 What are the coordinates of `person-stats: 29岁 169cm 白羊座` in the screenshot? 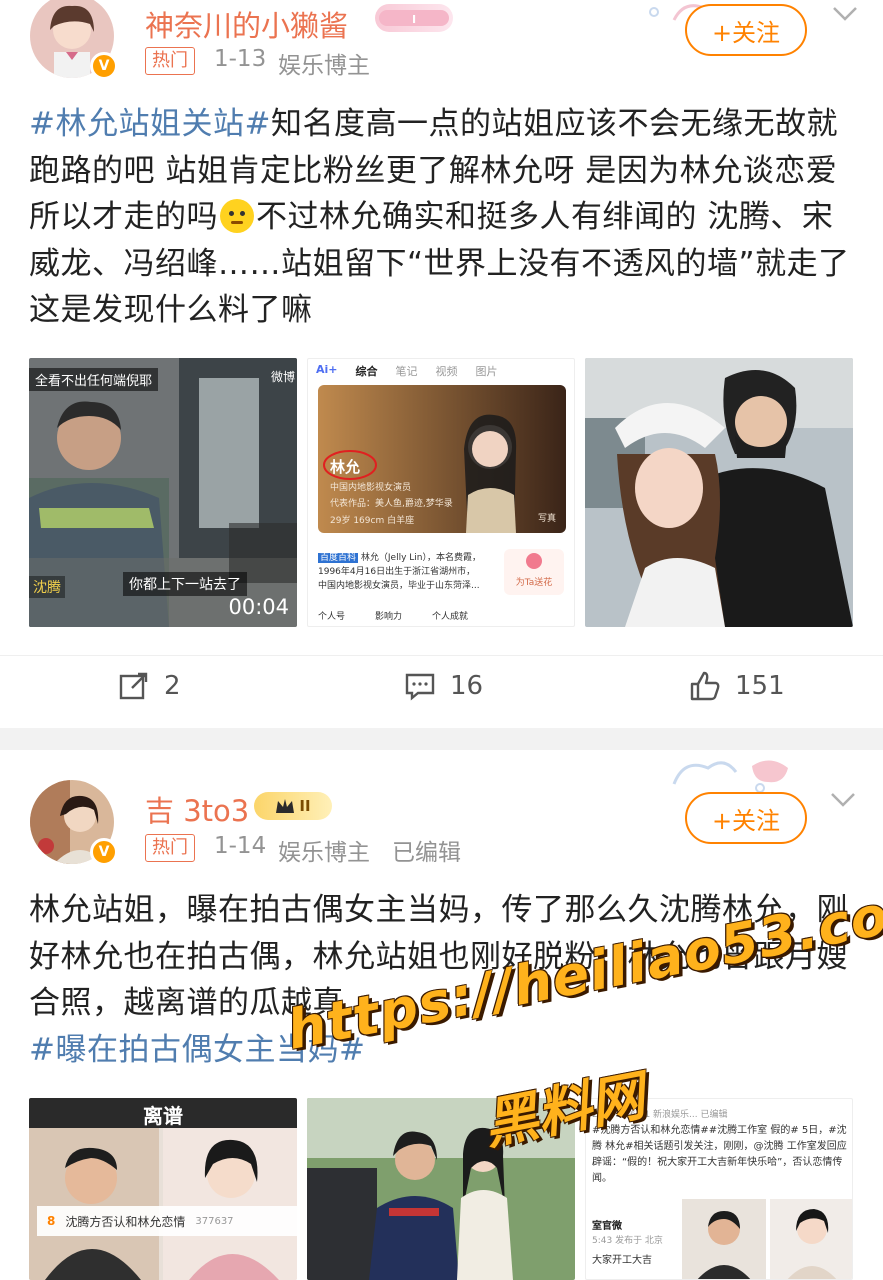 It's located at (372, 521).